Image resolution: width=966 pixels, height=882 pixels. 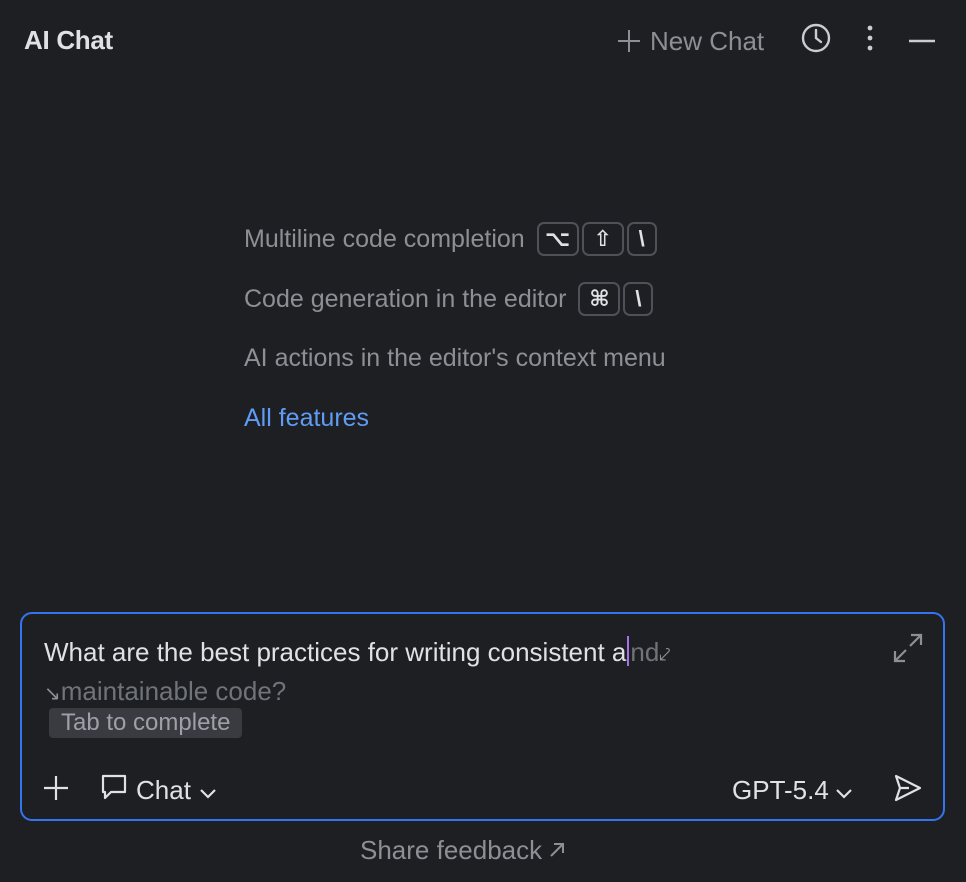 What do you see at coordinates (52, 694) in the screenshot?
I see `soft-wrap-continue-icon: ↘` at bounding box center [52, 694].